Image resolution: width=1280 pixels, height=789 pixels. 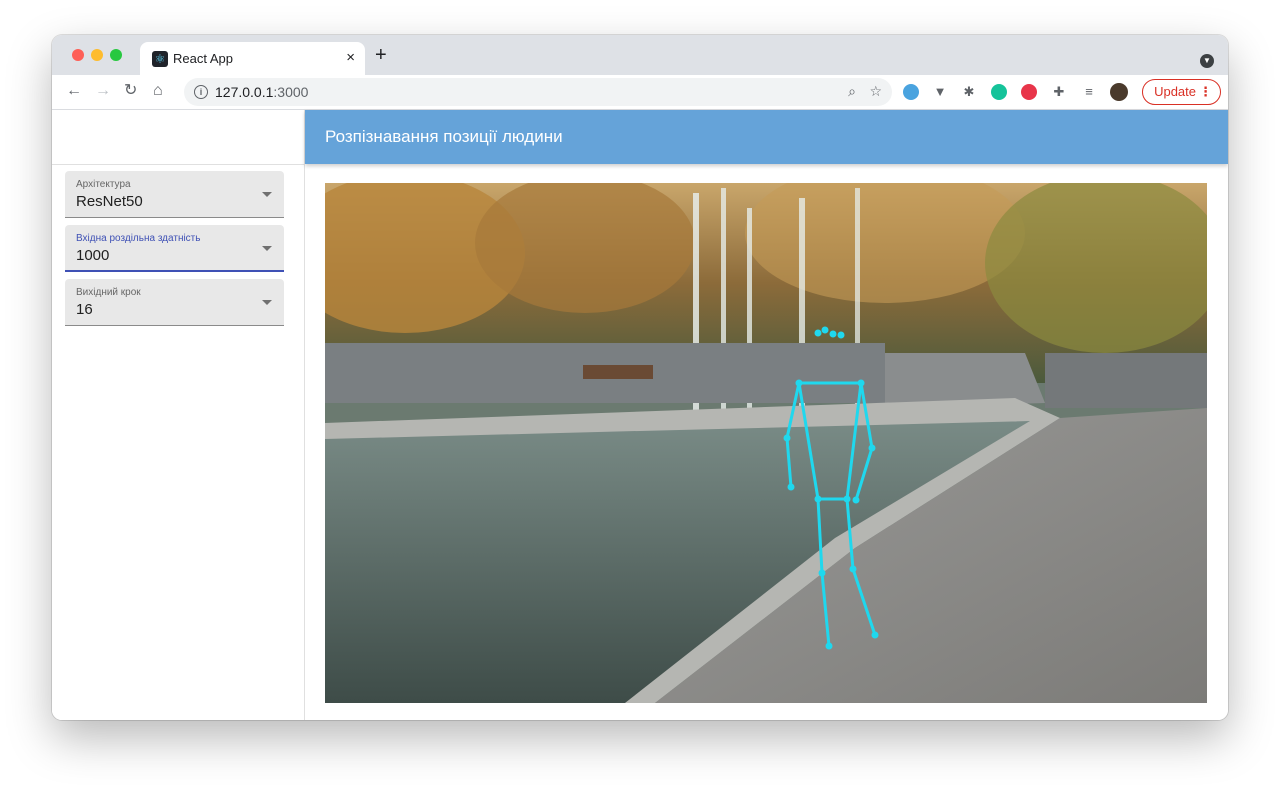 What do you see at coordinates (969, 92) in the screenshot?
I see `extension-gear-icon: ✱` at bounding box center [969, 92].